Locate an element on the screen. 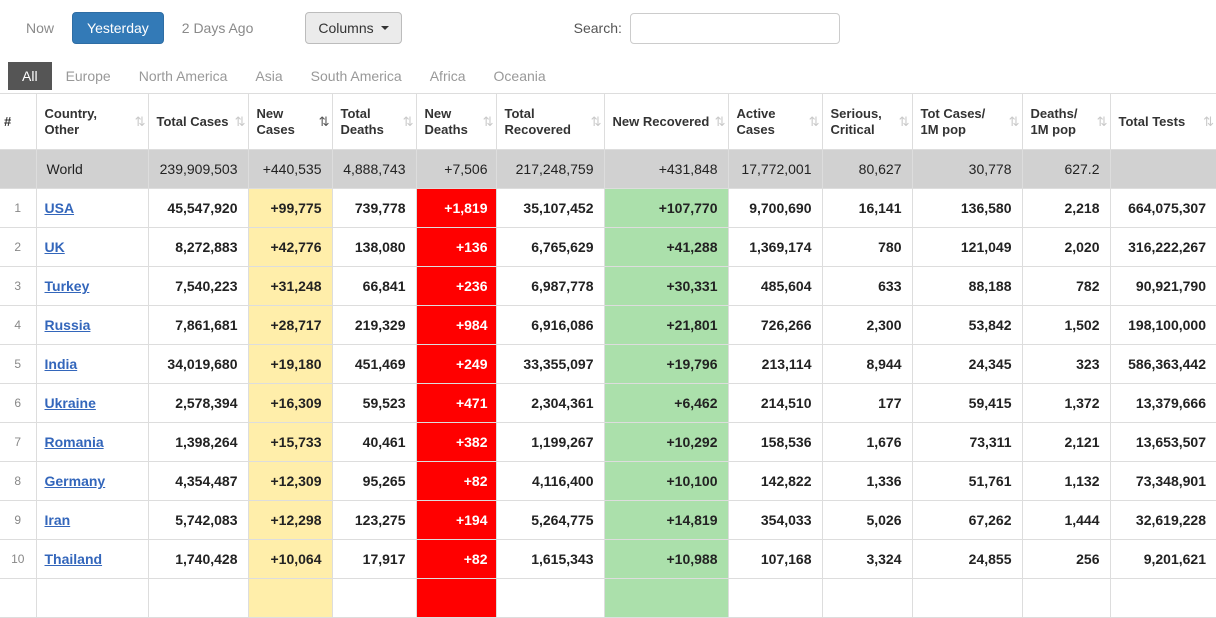 The image size is (1216, 618). total-recovered-cell: 1,199,267 is located at coordinates (550, 442).